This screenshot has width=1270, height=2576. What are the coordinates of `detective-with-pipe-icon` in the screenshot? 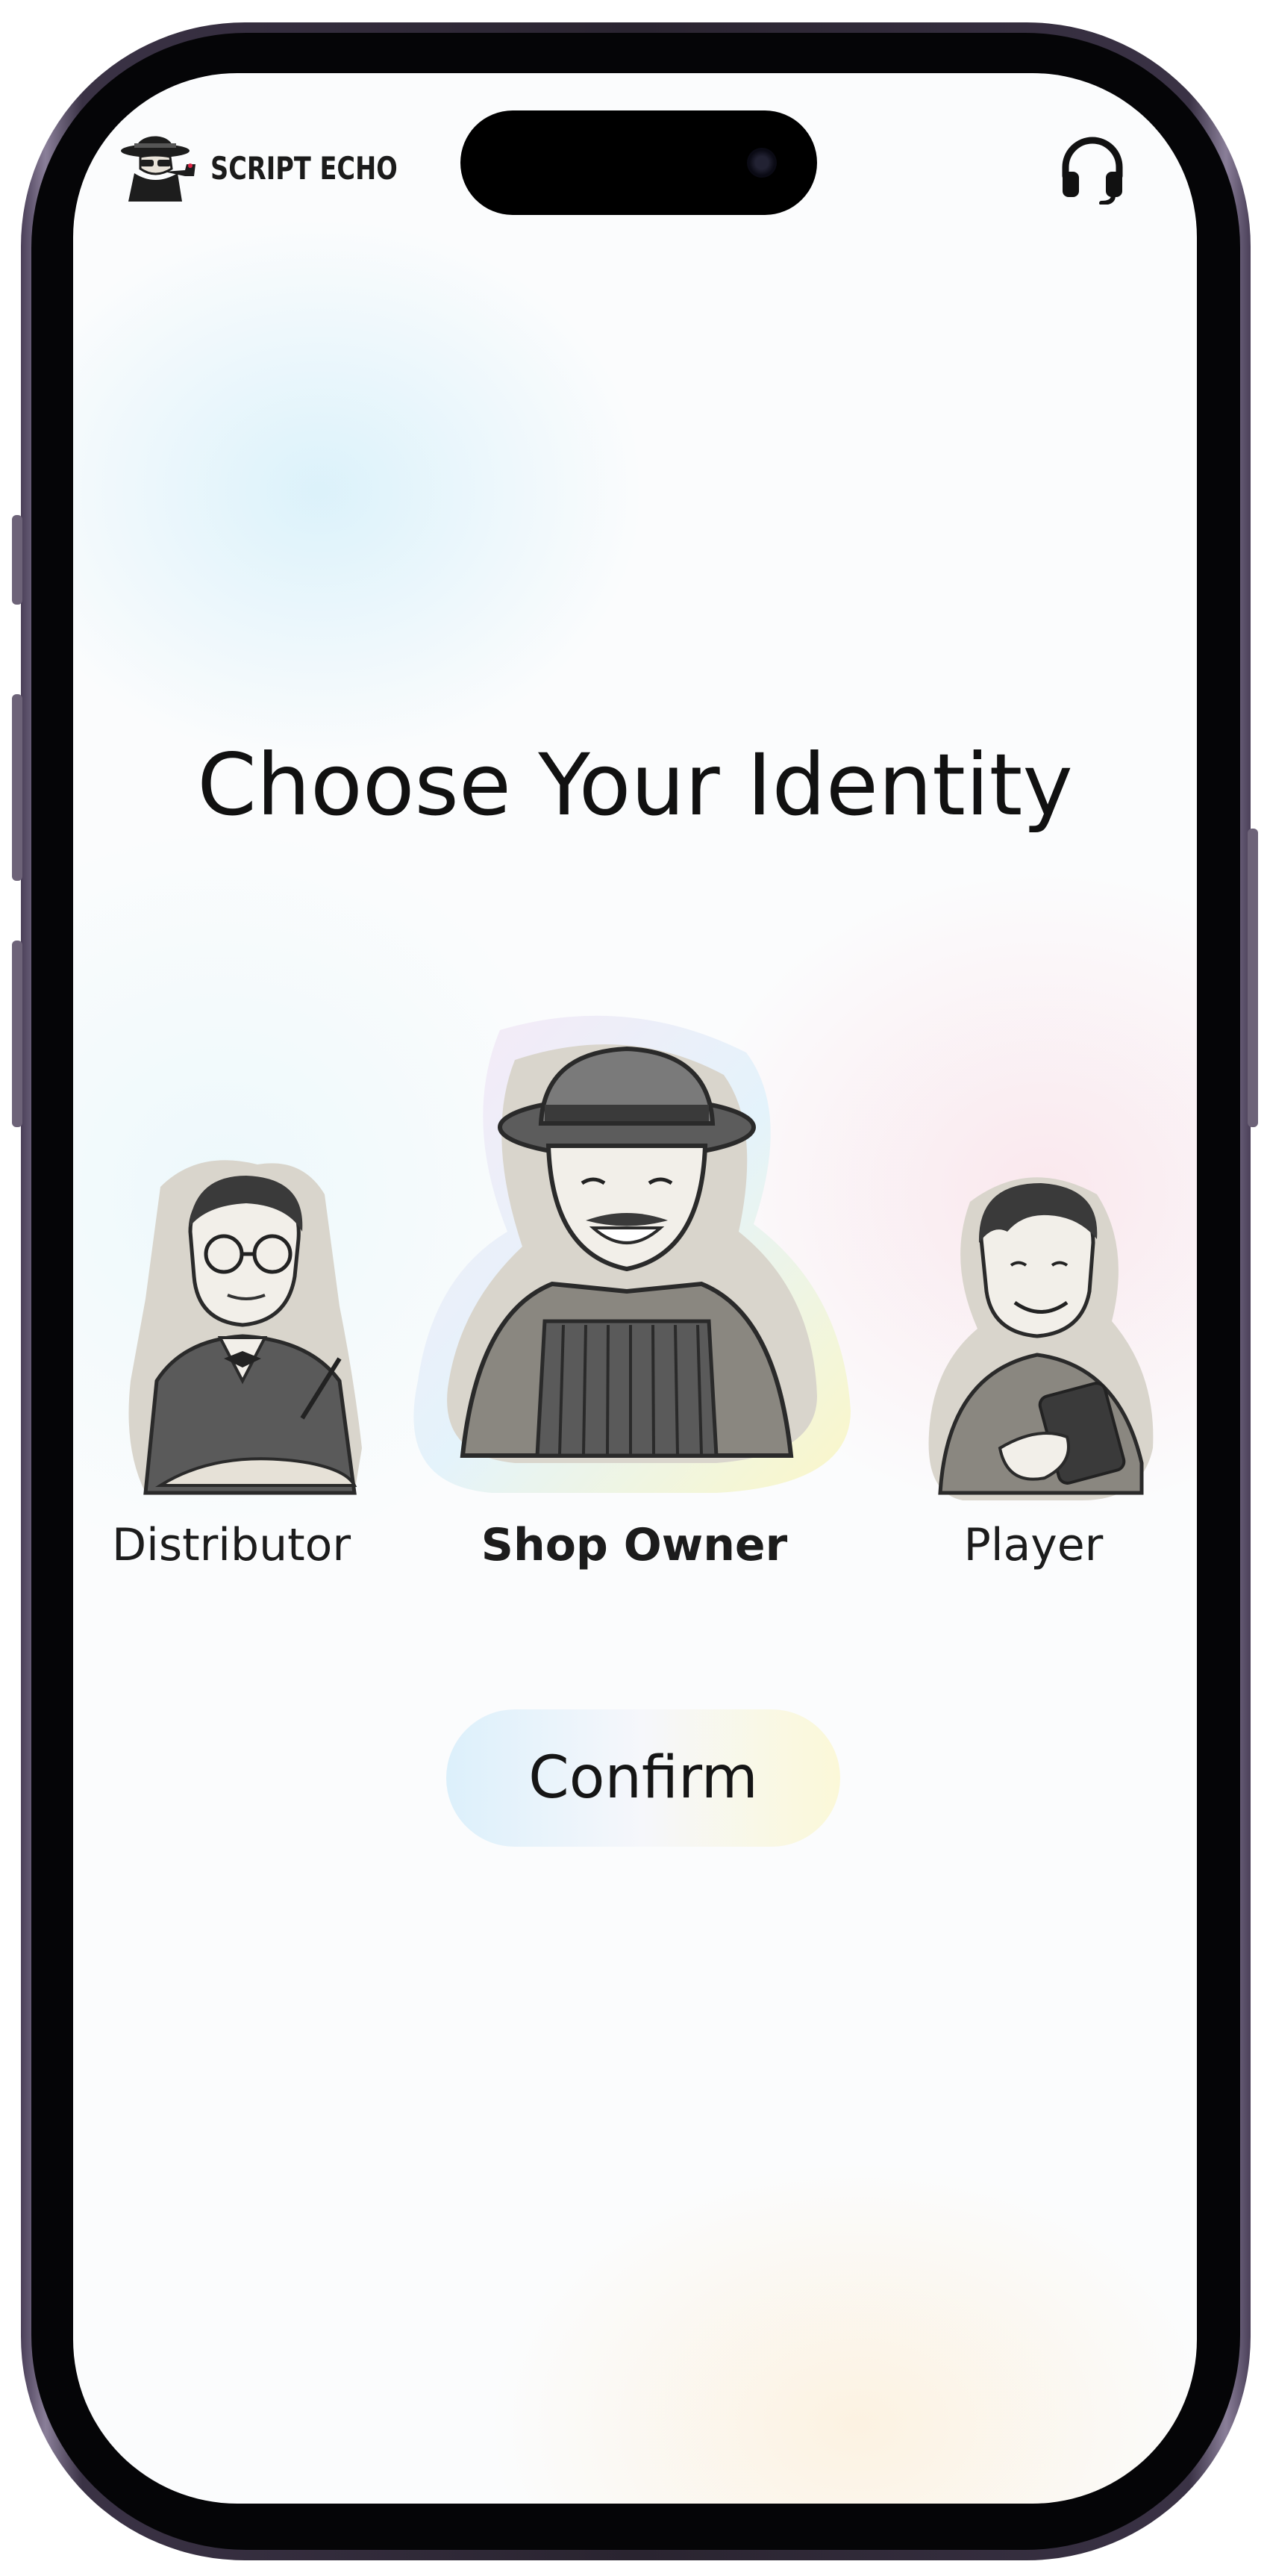 It's located at (158, 169).